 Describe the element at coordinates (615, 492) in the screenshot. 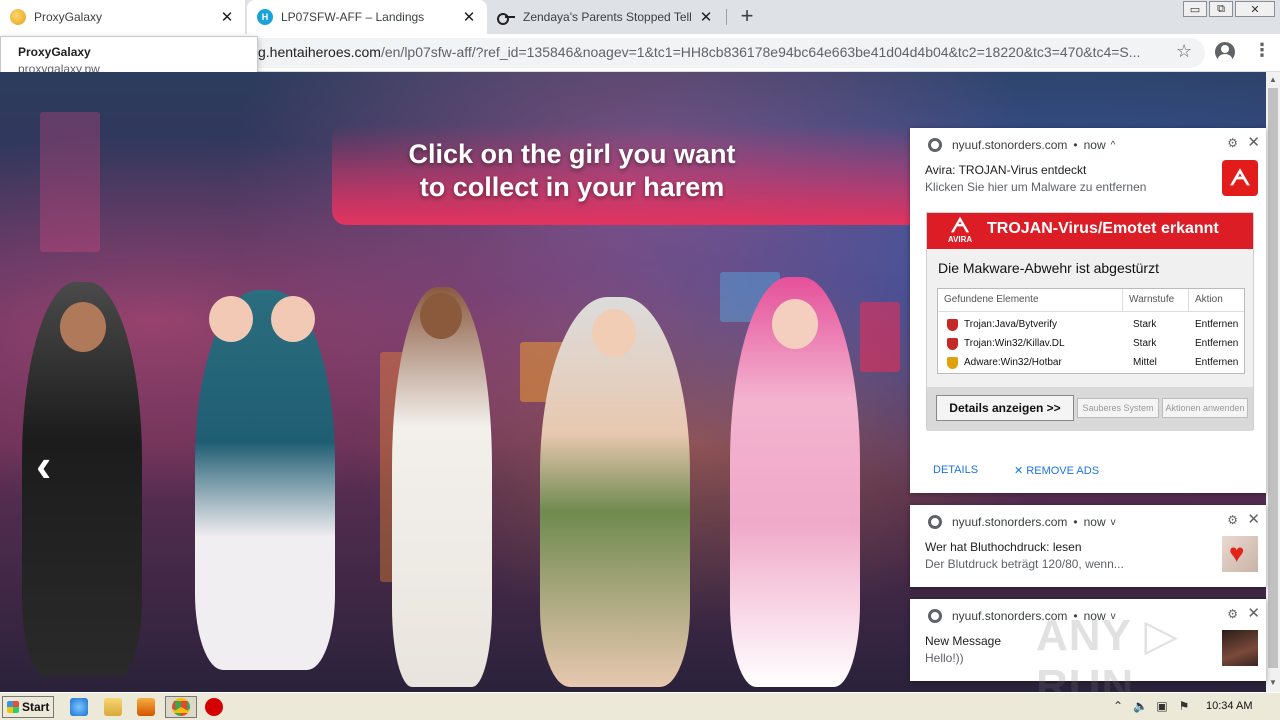

I see `character-dryad-girl` at that location.